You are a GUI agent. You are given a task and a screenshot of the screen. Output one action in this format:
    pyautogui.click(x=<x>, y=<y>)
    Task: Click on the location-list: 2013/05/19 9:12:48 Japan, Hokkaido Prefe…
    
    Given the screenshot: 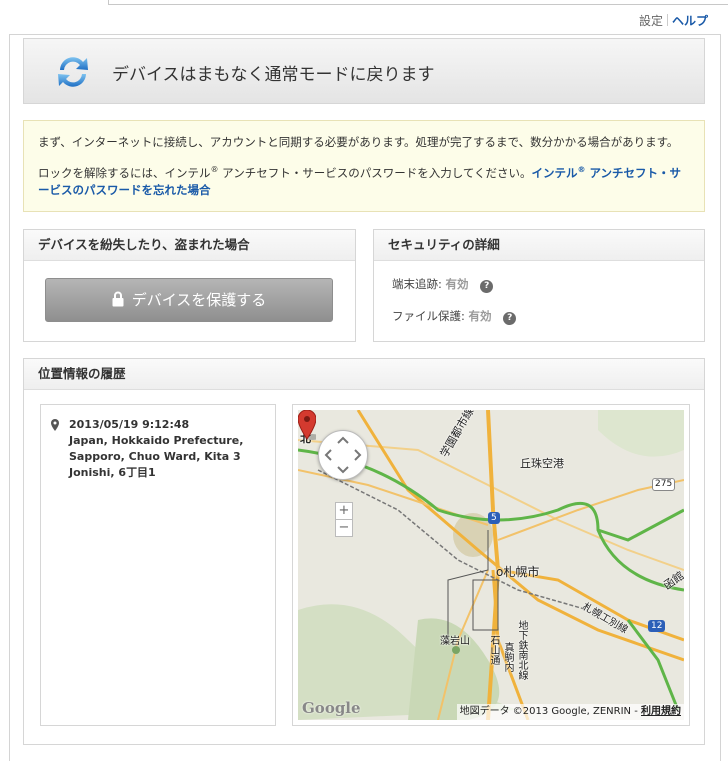 What is the action you would take?
    pyautogui.click(x=158, y=565)
    